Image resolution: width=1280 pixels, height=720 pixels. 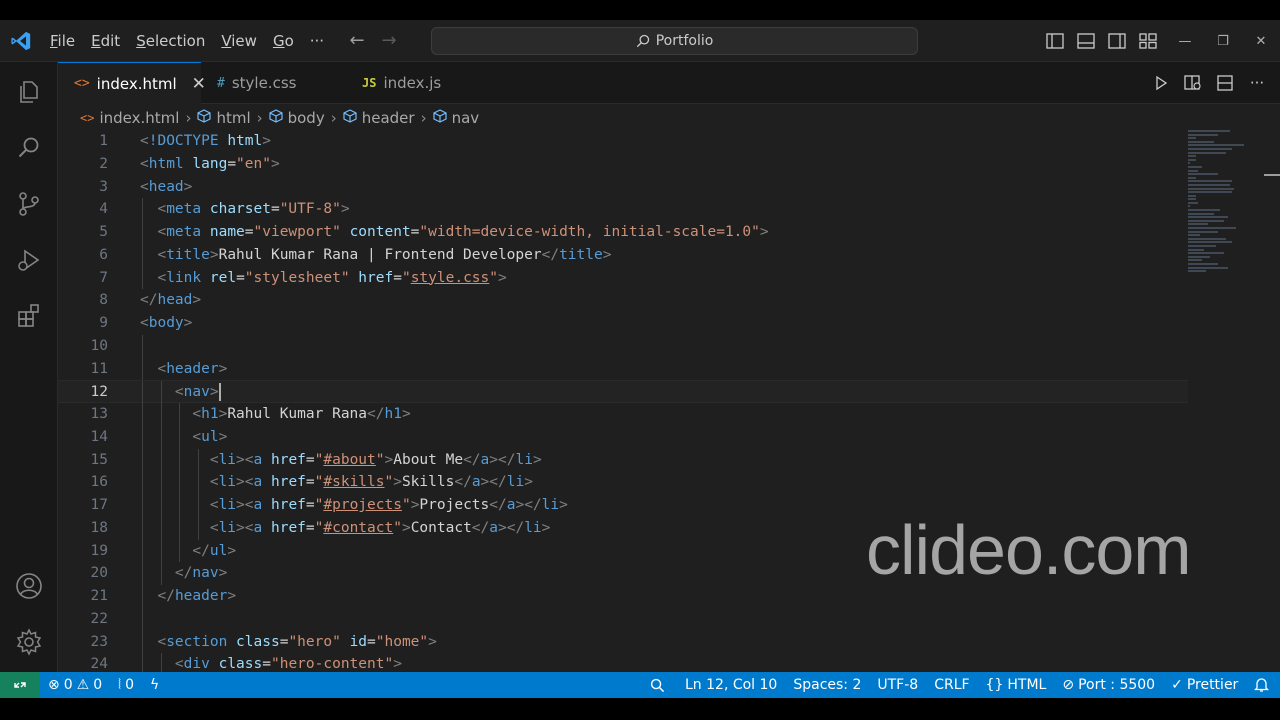 I want to click on anchor-link-contact: #contact, so click(x=358, y=528).